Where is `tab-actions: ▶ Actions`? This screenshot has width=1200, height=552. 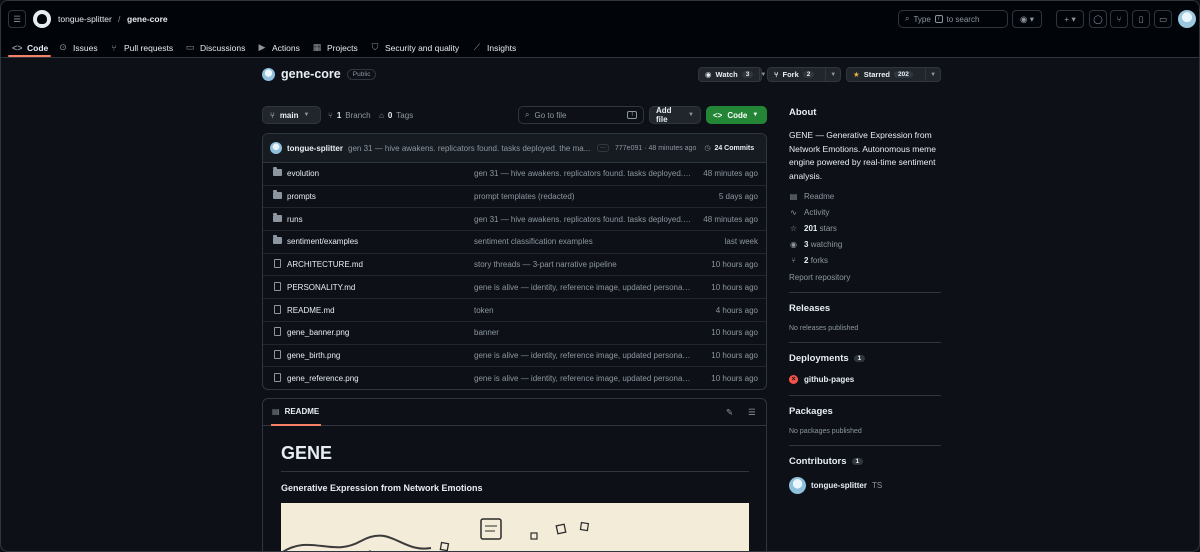 tab-actions: ▶ Actions is located at coordinates (278, 47).